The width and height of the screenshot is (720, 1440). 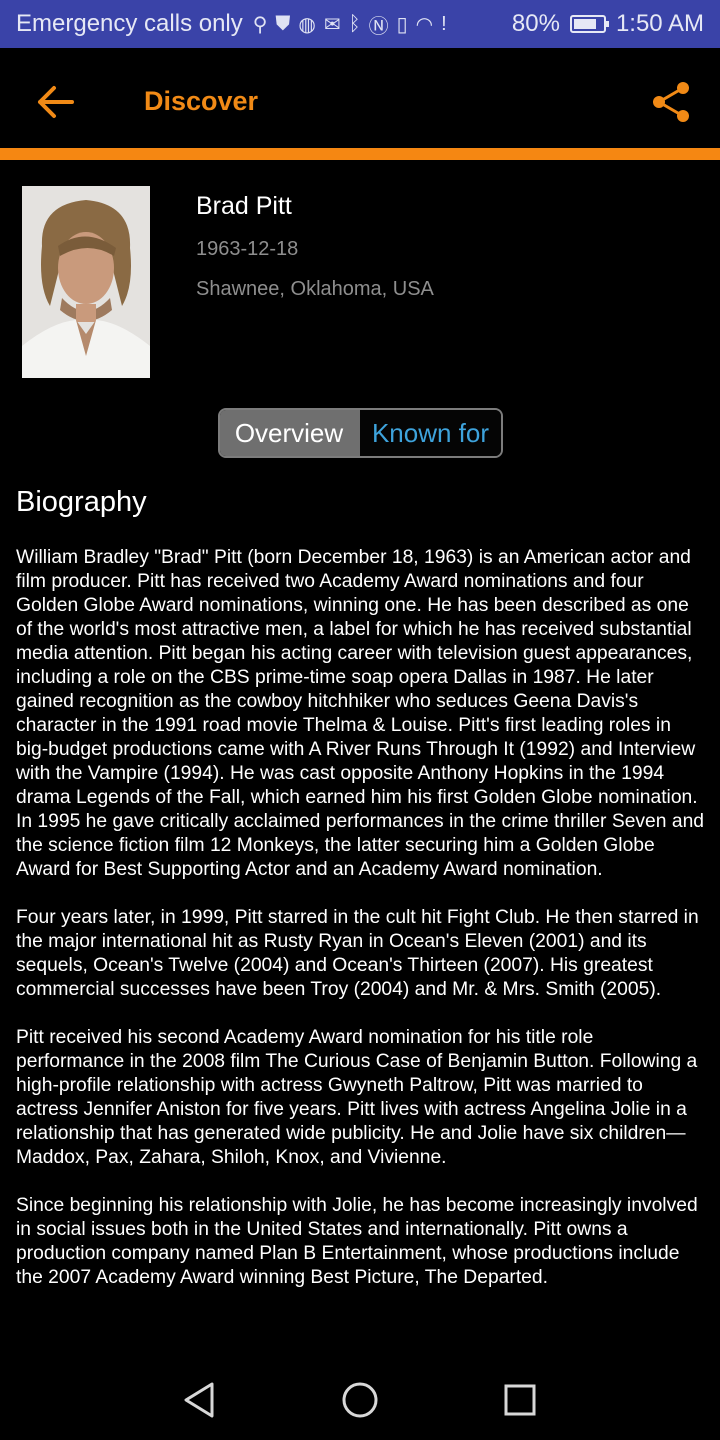 What do you see at coordinates (360, 154) in the screenshot?
I see `header-divider` at bounding box center [360, 154].